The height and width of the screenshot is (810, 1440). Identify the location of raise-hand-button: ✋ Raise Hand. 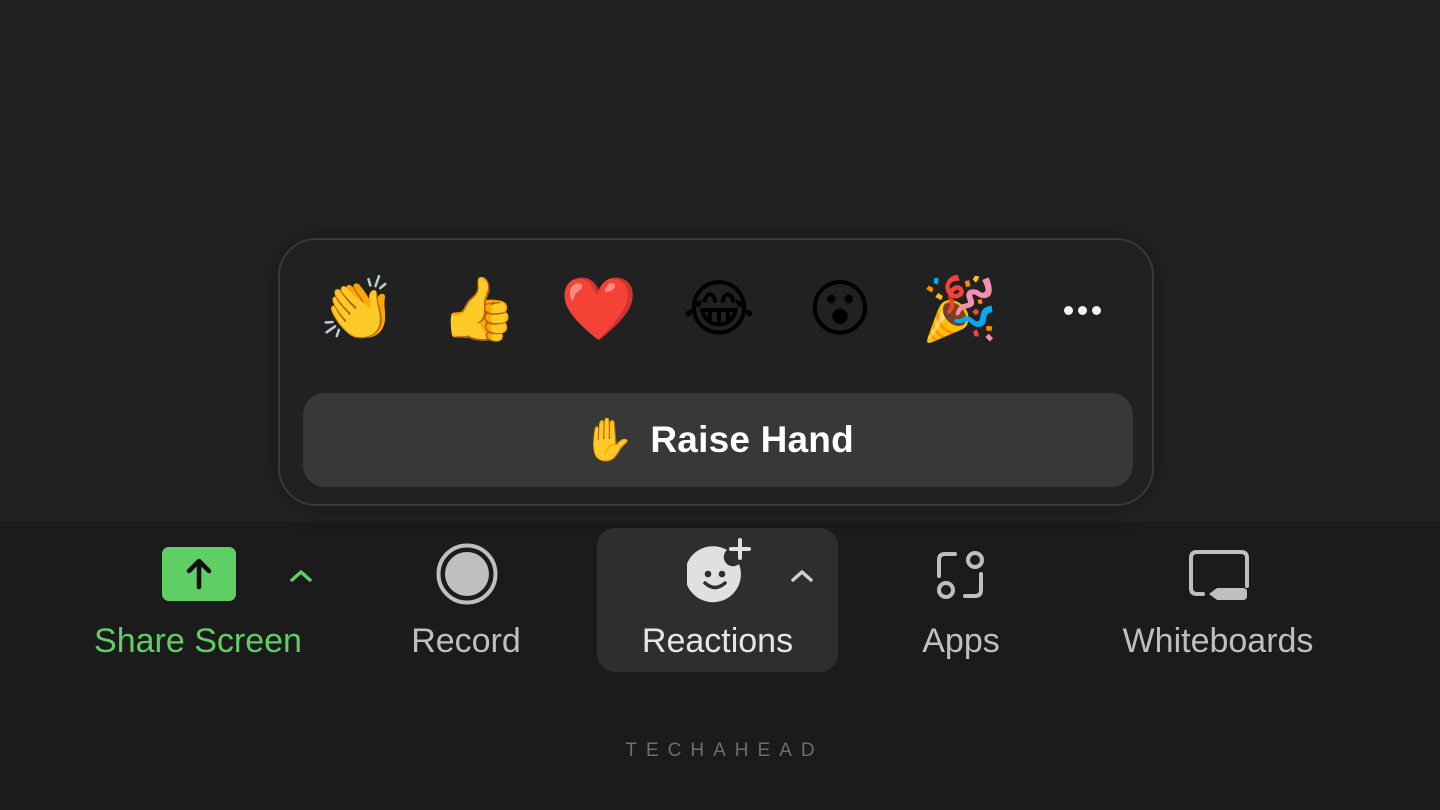
(718, 440).